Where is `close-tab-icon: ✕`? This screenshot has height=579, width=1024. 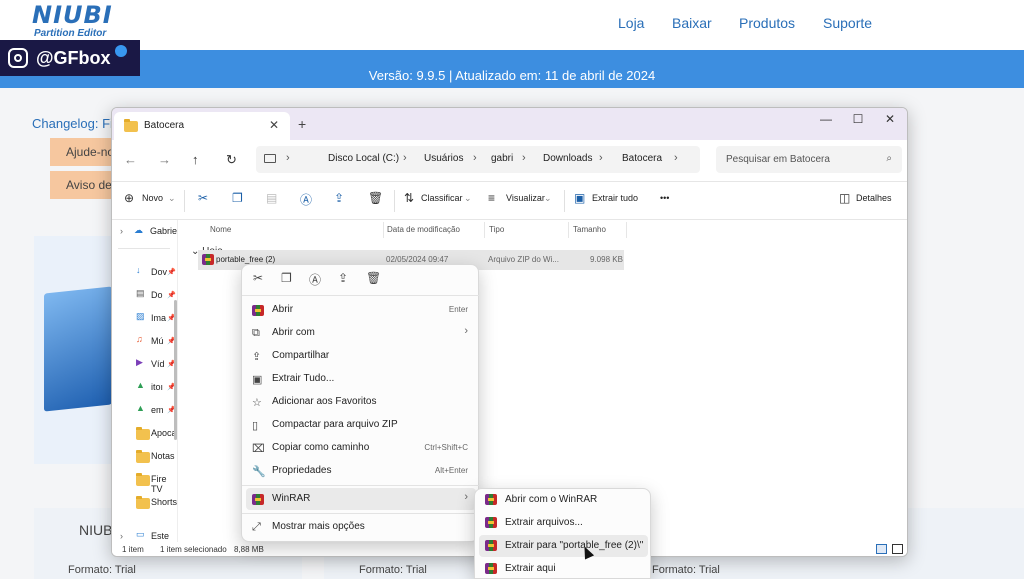
close-tab-icon: ✕ is located at coordinates (274, 125).